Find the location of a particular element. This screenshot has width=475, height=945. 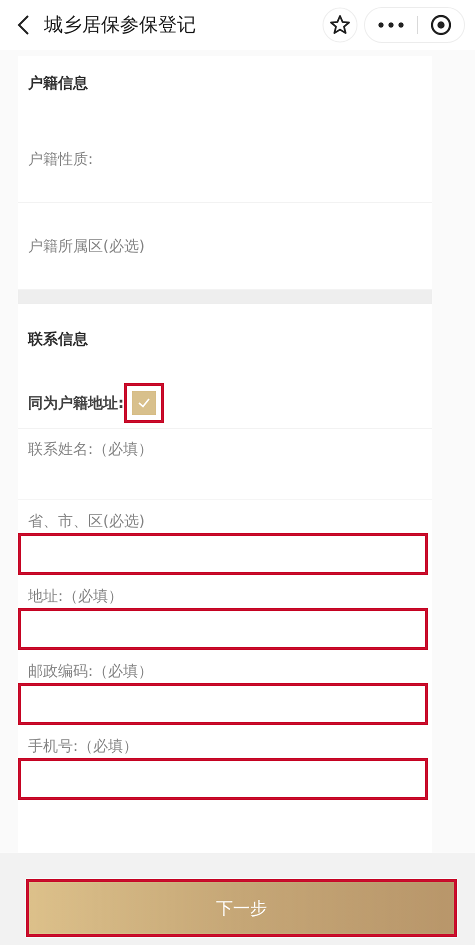

field-label: 手机号:（必填） is located at coordinates (83, 746).